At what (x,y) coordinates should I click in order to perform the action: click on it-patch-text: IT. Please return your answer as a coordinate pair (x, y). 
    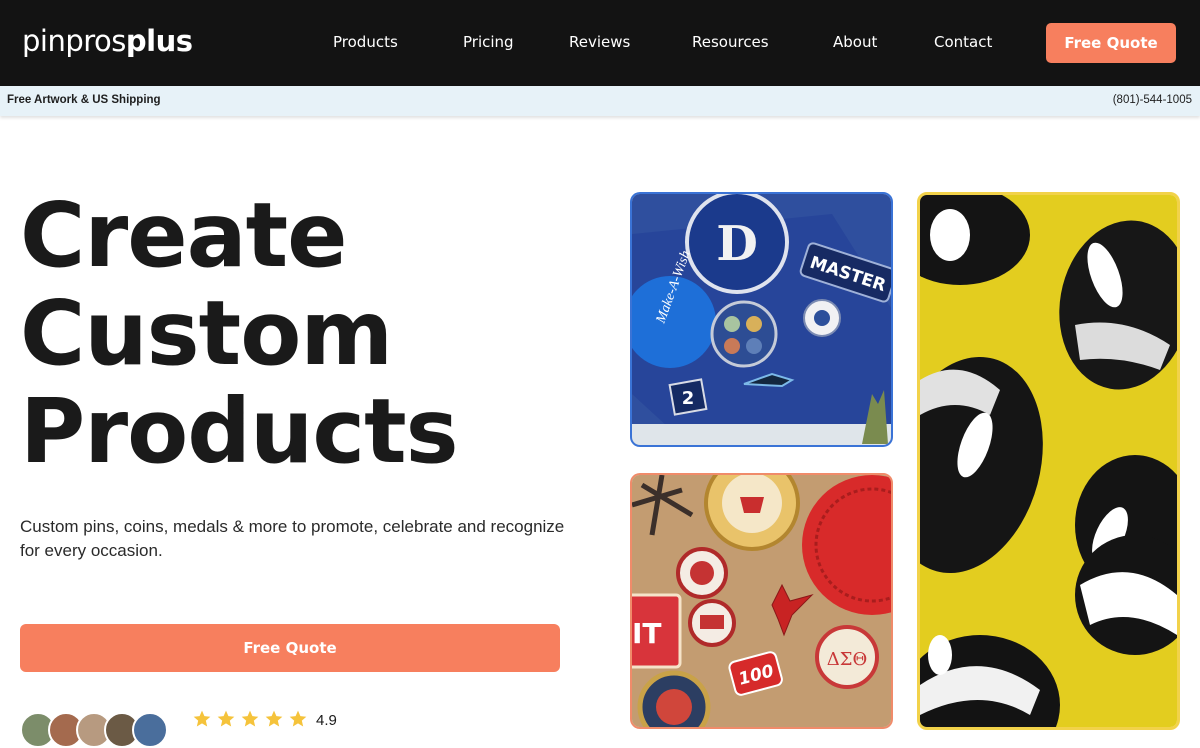
    Looking at the image, I should click on (647, 633).